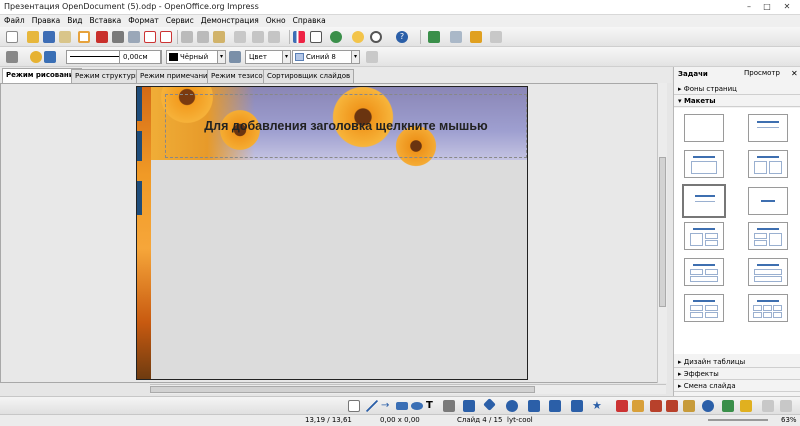  I want to click on select-icon, so click(354, 406).